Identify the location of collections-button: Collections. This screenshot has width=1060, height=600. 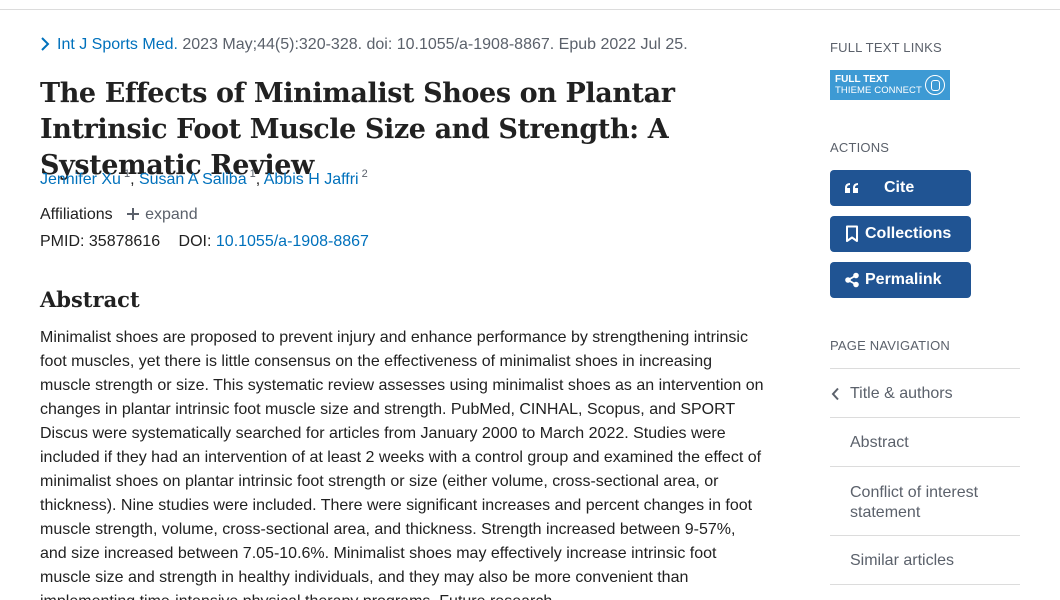
(900, 234).